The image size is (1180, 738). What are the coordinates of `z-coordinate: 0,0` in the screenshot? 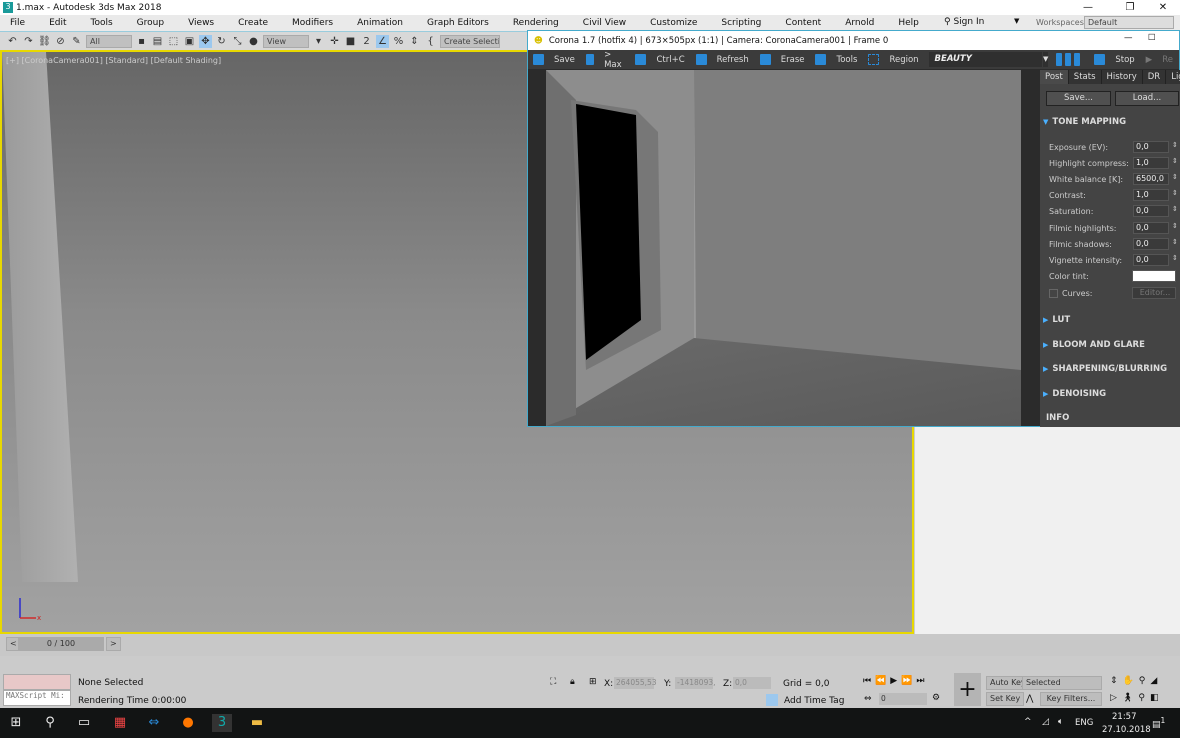 It's located at (752, 683).